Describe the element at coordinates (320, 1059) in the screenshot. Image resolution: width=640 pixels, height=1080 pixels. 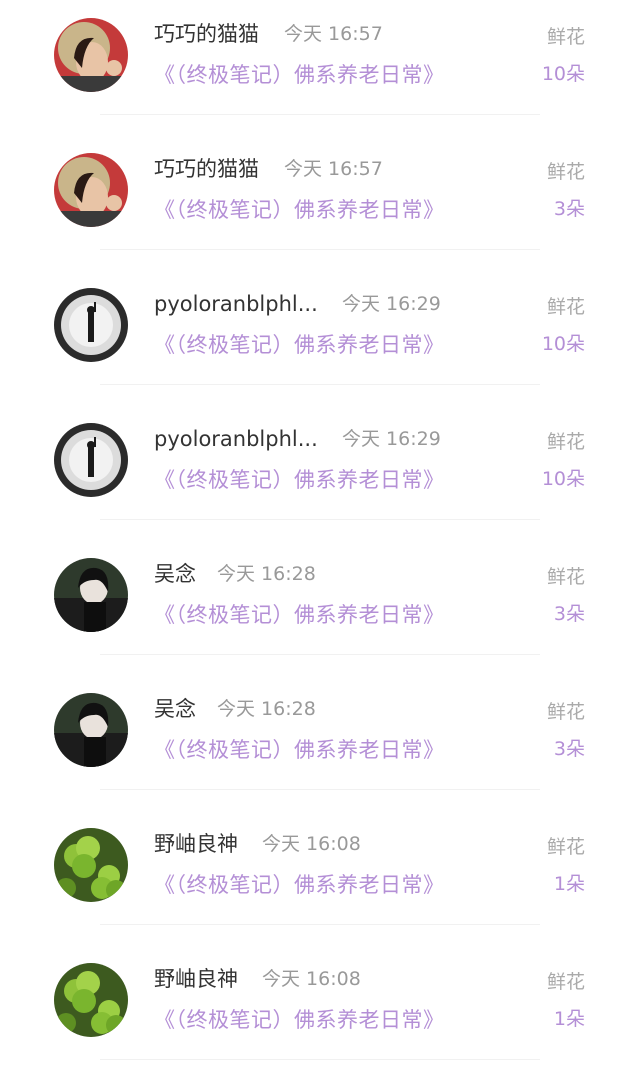
I see `divider` at that location.